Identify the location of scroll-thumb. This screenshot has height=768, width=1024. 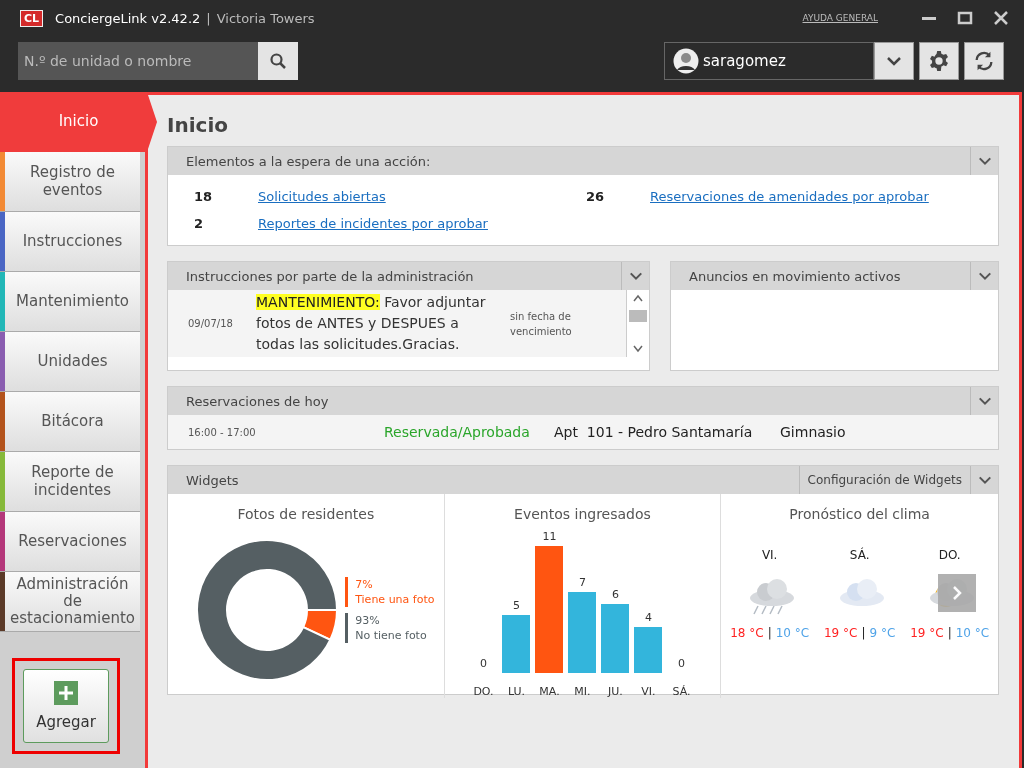
(638, 316).